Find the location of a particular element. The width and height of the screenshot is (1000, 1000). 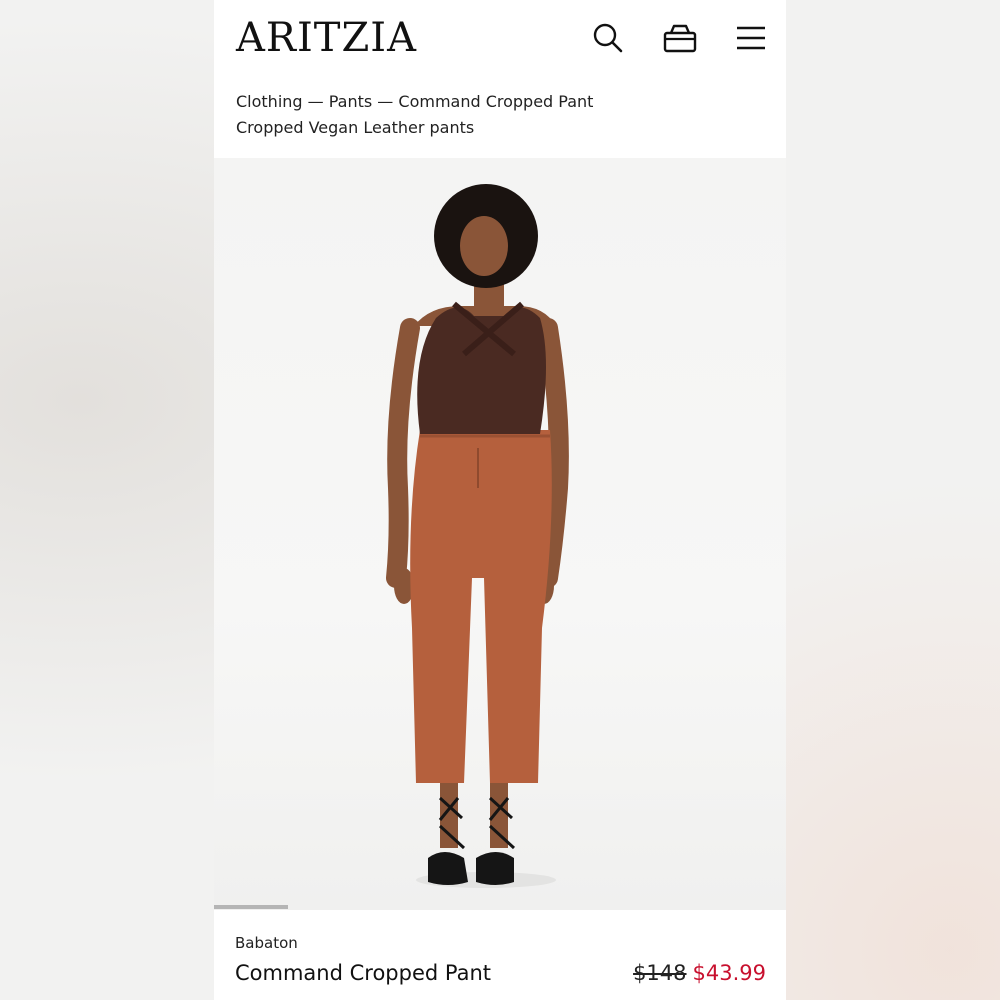

product-brand: Babaton is located at coordinates (266, 943).